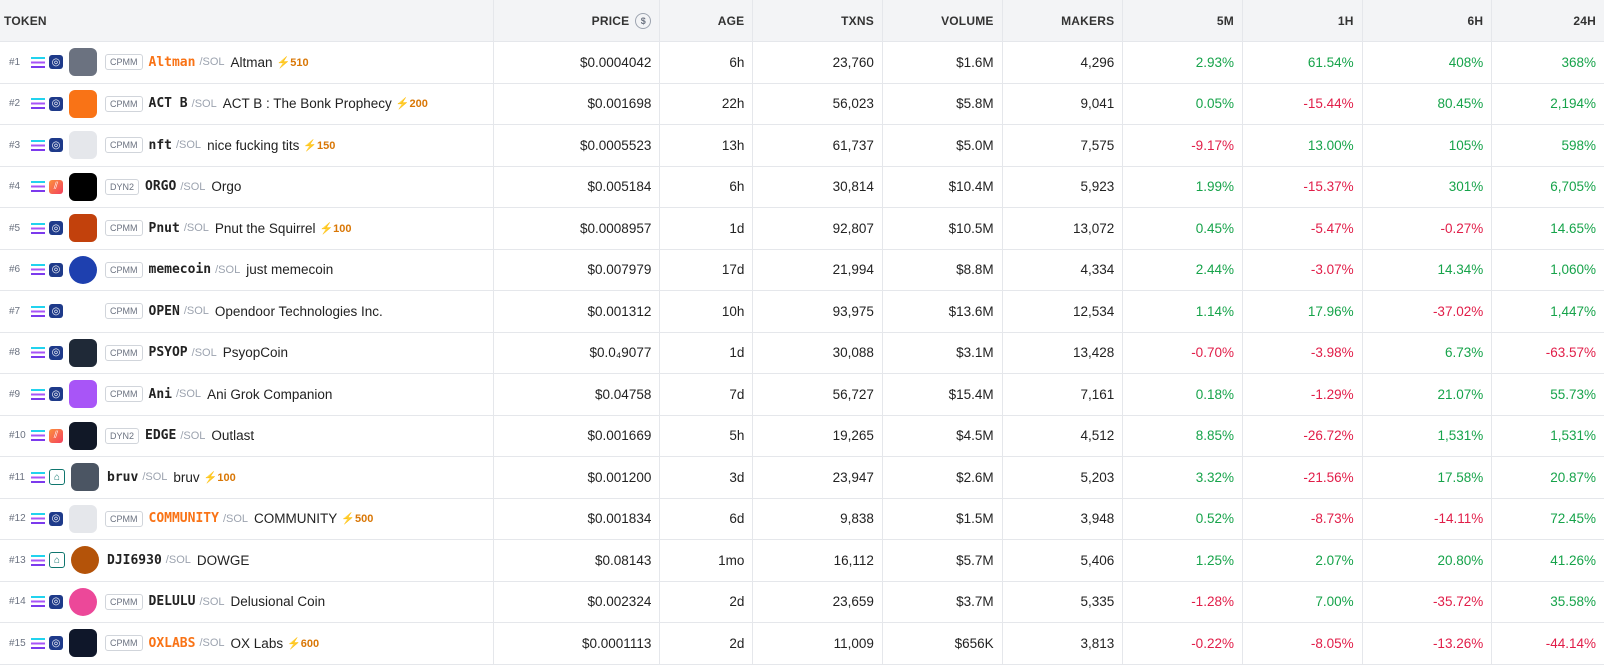 The height and width of the screenshot is (666, 1604). What do you see at coordinates (577, 518) in the screenshot?
I see `price-cell: $0.001834` at bounding box center [577, 518].